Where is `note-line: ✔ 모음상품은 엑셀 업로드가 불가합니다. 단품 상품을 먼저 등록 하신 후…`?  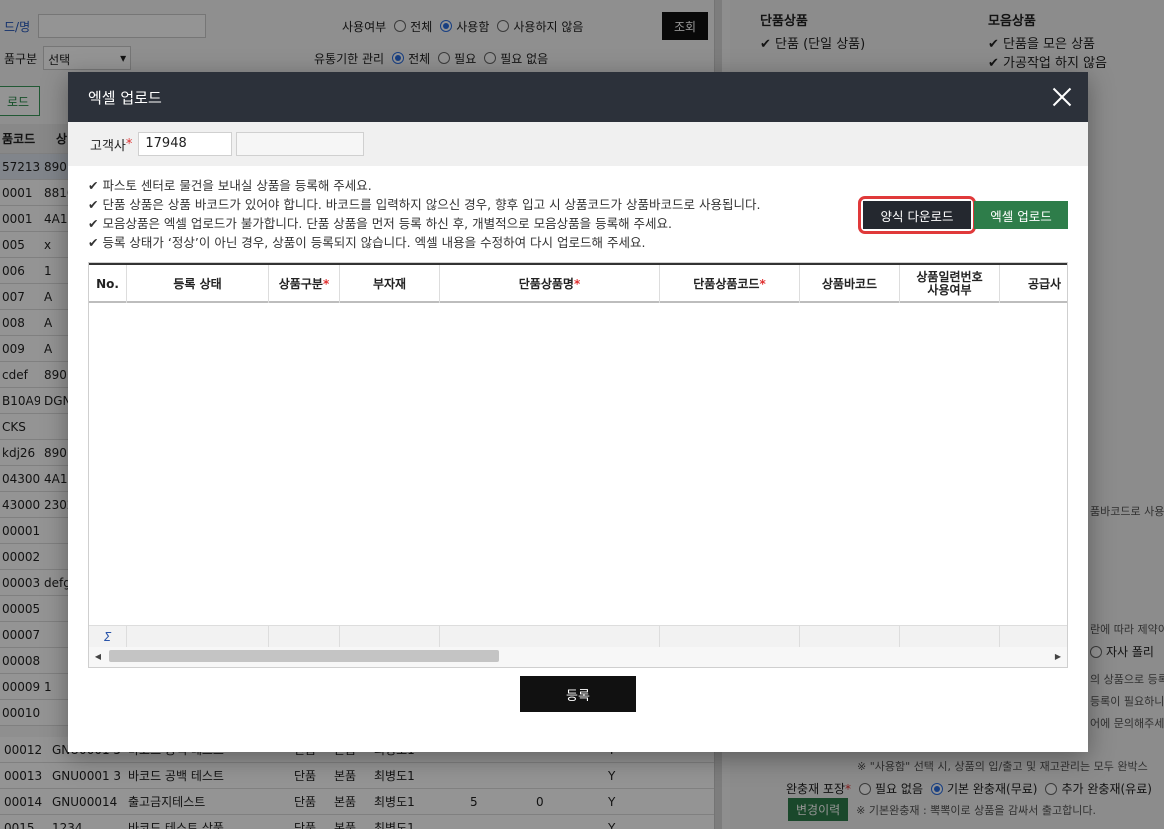 note-line: ✔ 모음상품은 엑셀 업로드가 불가합니다. 단품 상품을 먼저 등록 하신 후… is located at coordinates (380, 223).